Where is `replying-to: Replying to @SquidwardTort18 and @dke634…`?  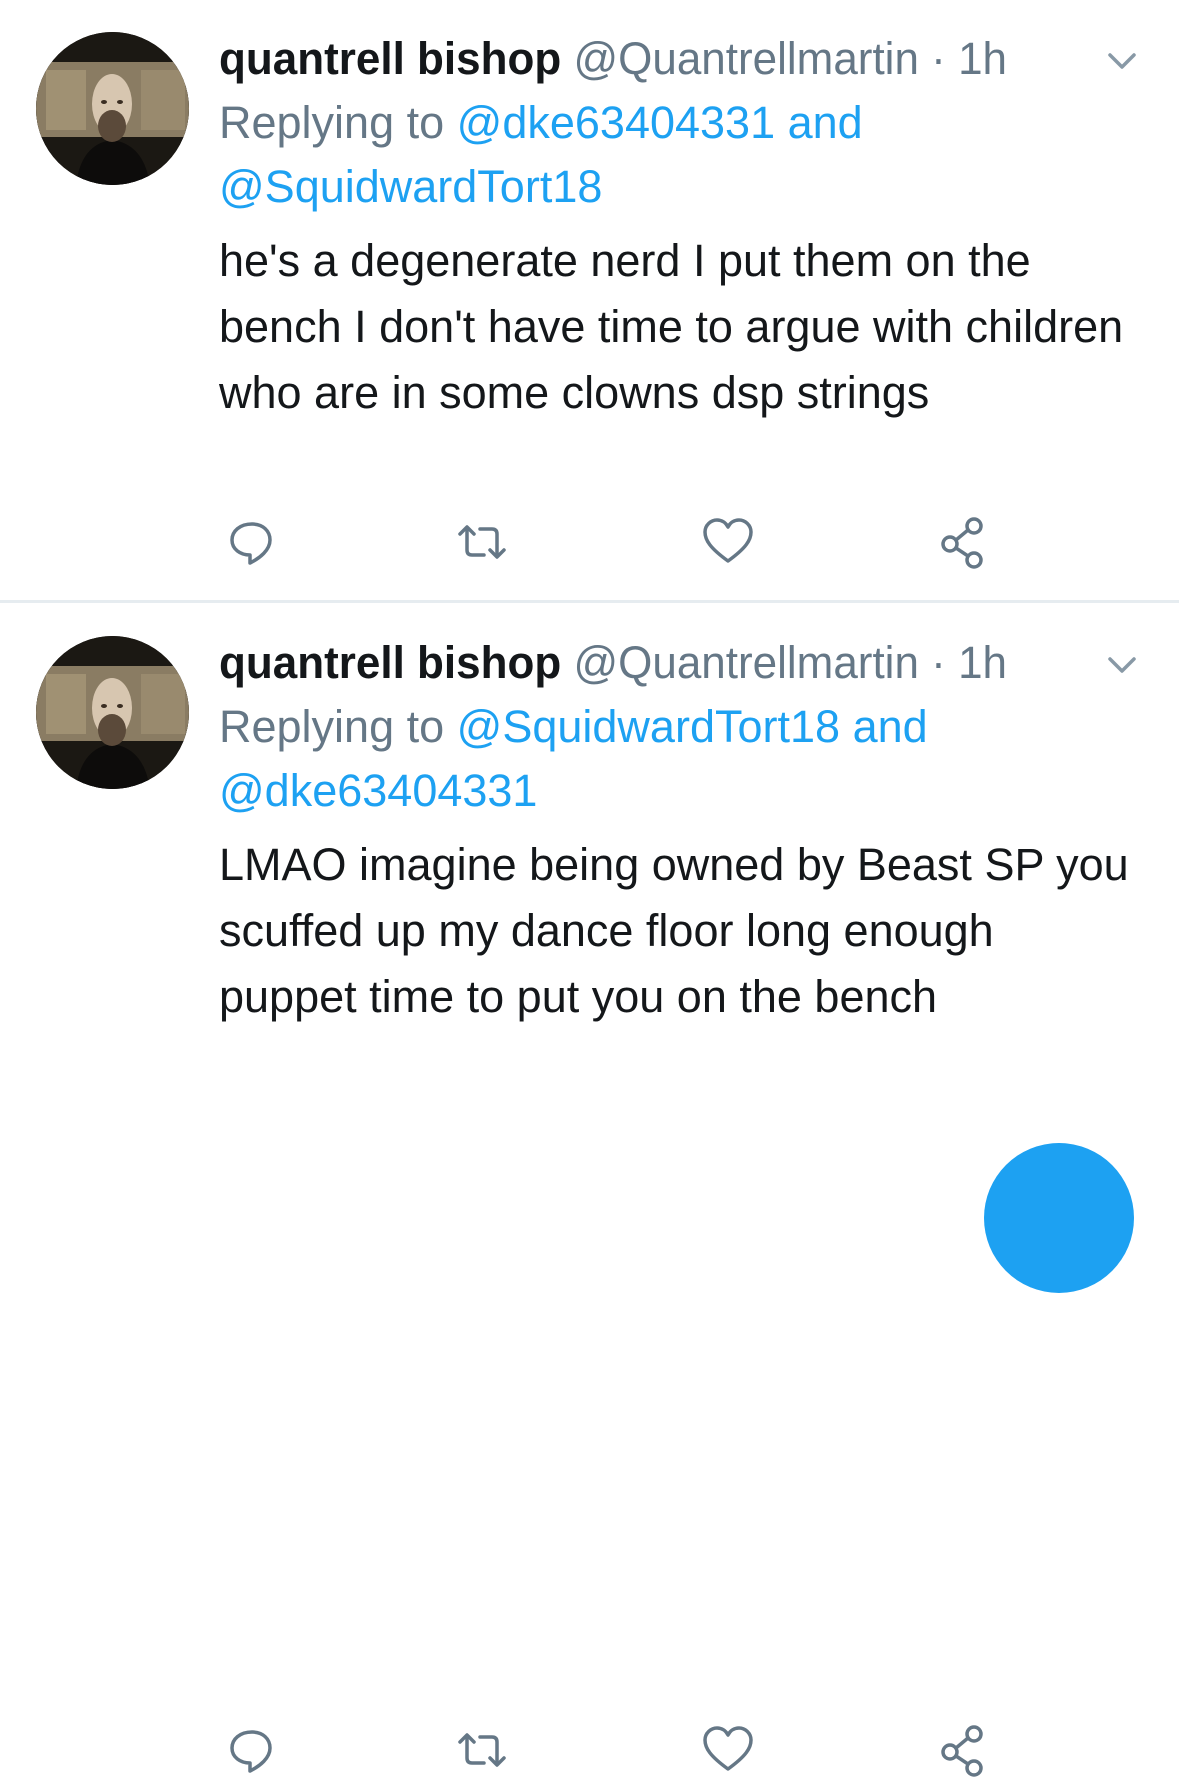 replying-to: Replying to @SquidwardTort18 and @dke634… is located at coordinates (679, 759).